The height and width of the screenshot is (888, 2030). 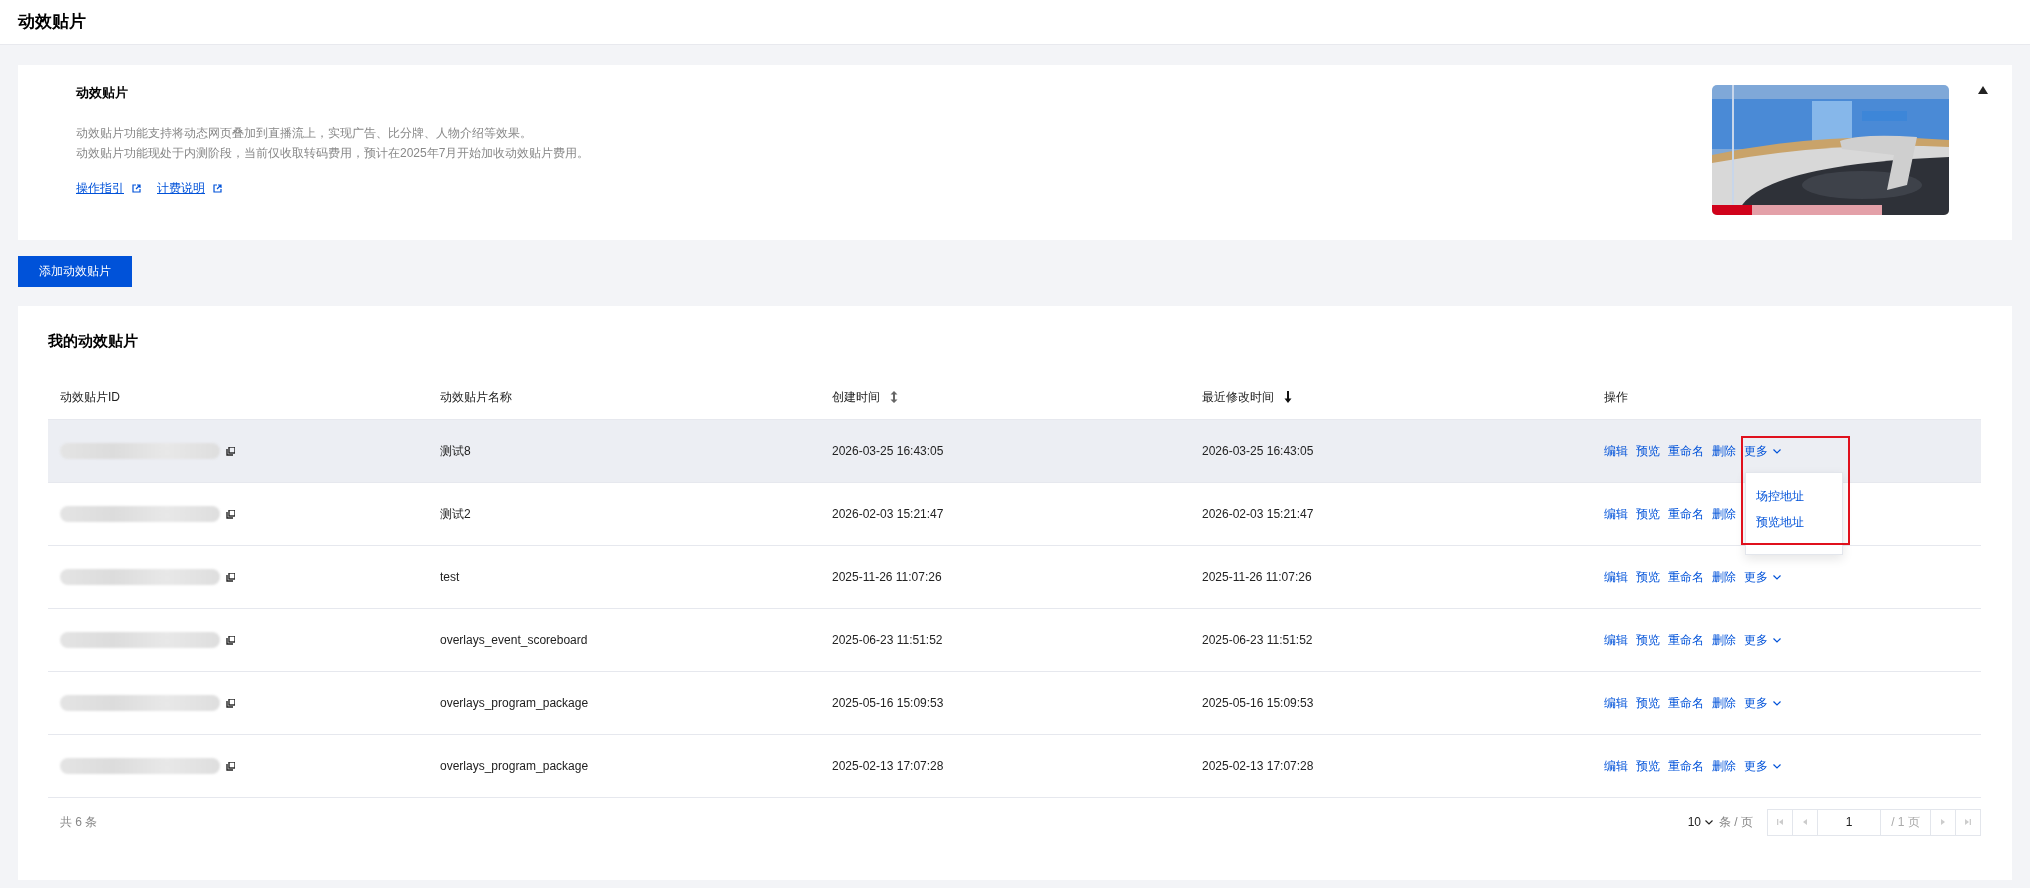 I want to click on sort-descending-icon, so click(x=1288, y=397).